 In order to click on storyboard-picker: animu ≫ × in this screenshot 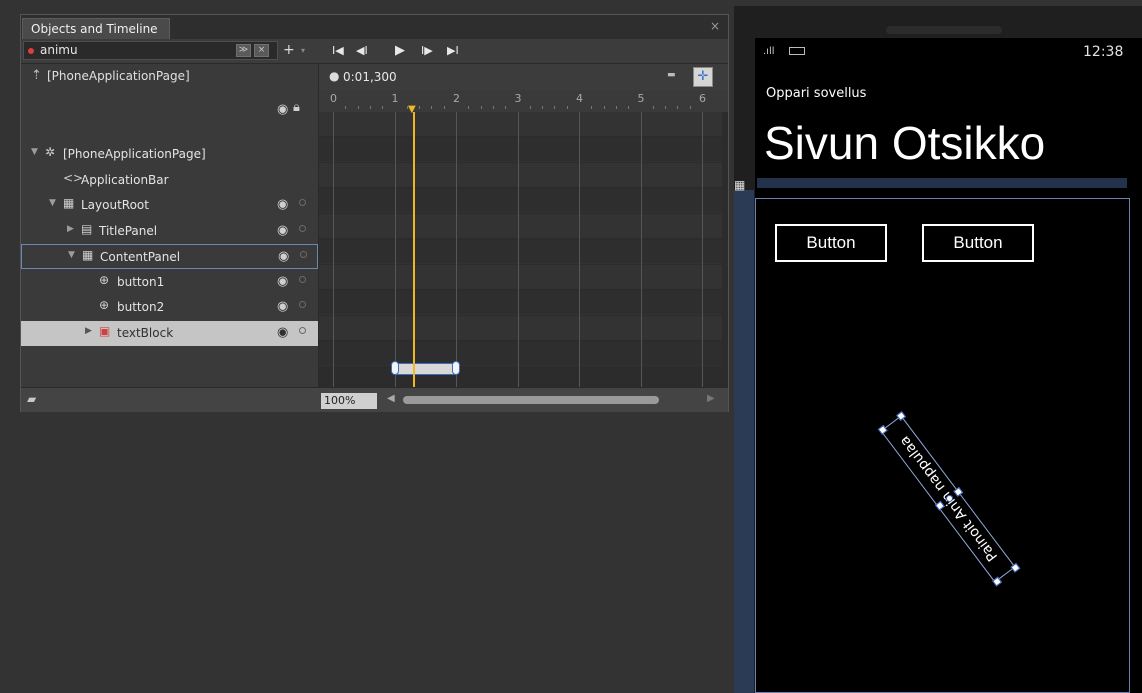, I will do `click(150, 50)`.